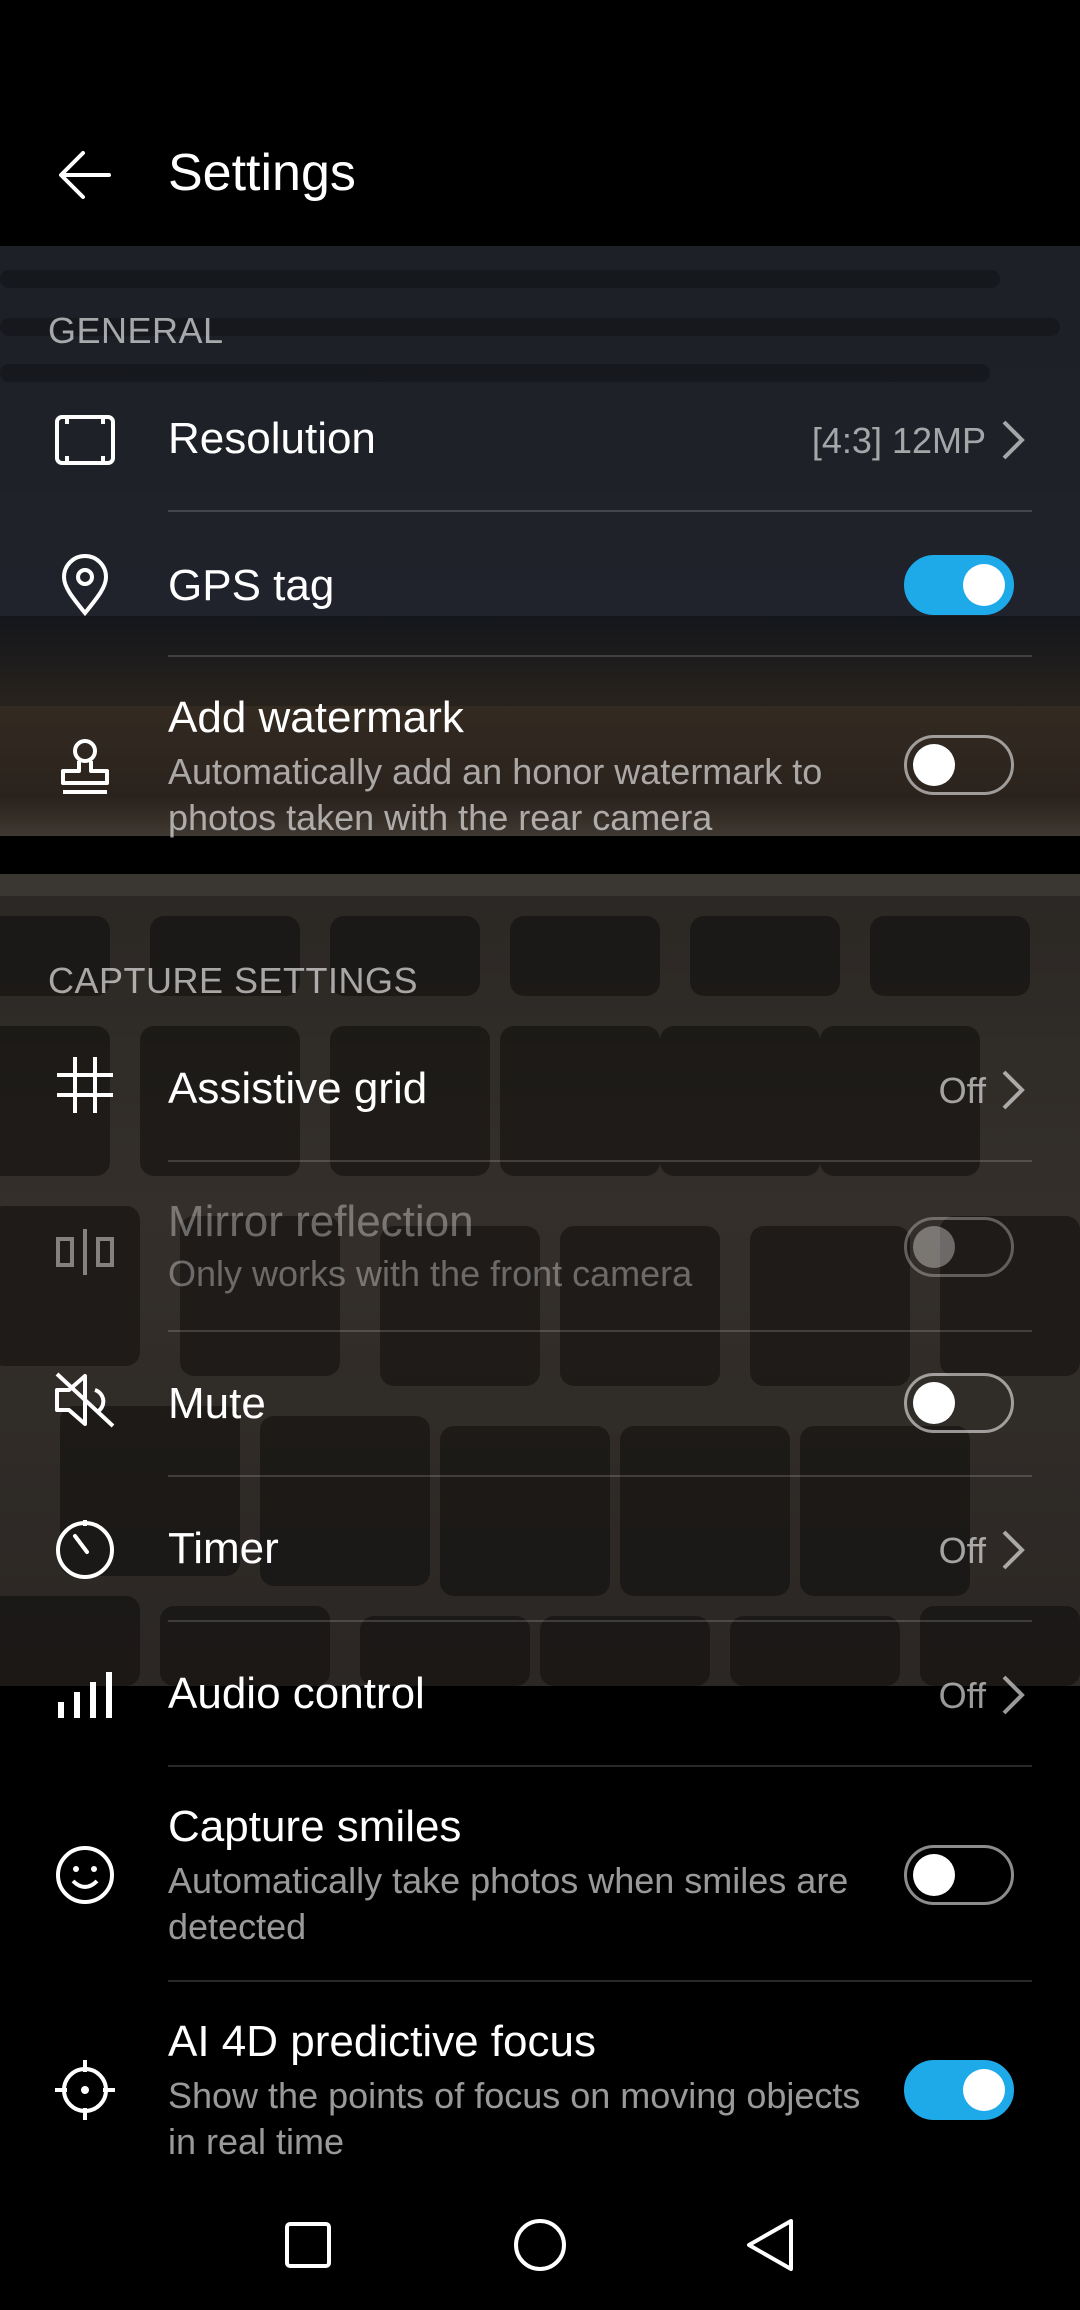 The image size is (1080, 2310). What do you see at coordinates (540, 585) in the screenshot?
I see `setting-row-gps-tag: GPS tag` at bounding box center [540, 585].